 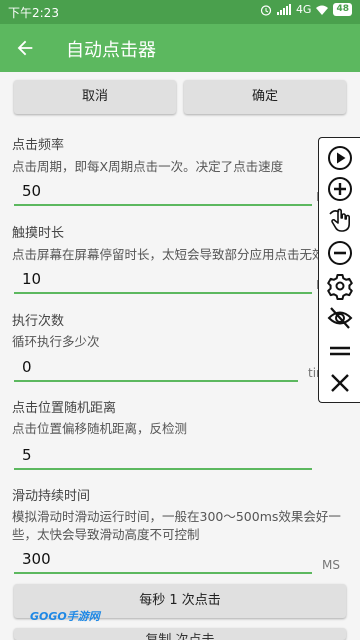 What do you see at coordinates (340, 286) in the screenshot?
I see `settings-gear-icon` at bounding box center [340, 286].